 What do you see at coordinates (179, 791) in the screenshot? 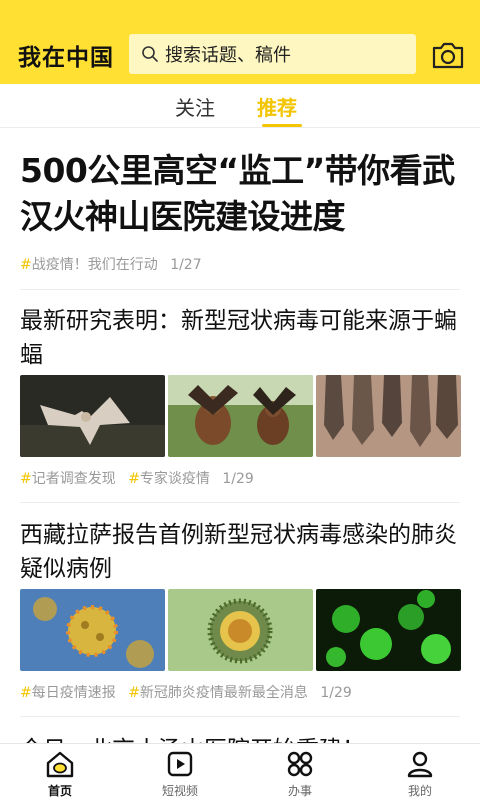
I see `nav-label: 短视频` at bounding box center [179, 791].